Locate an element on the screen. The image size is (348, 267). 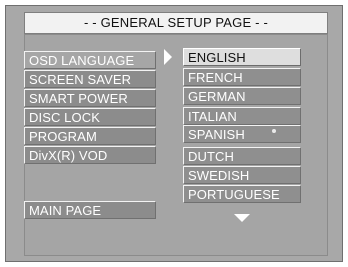
language-option-spanish: SPANISH is located at coordinates (242, 134).